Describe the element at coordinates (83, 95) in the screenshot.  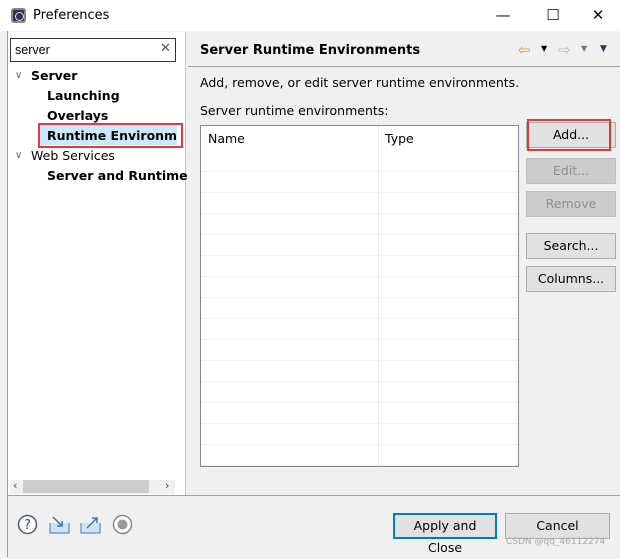
I see `tree-item-launching: Launching` at that location.